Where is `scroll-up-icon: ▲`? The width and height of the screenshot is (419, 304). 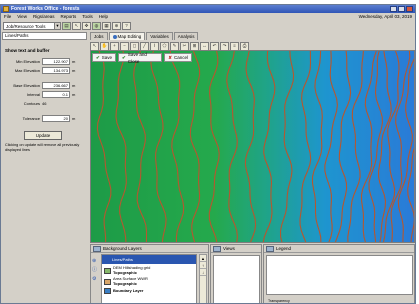
scroll-up-icon: ▲ is located at coordinates (203, 258).